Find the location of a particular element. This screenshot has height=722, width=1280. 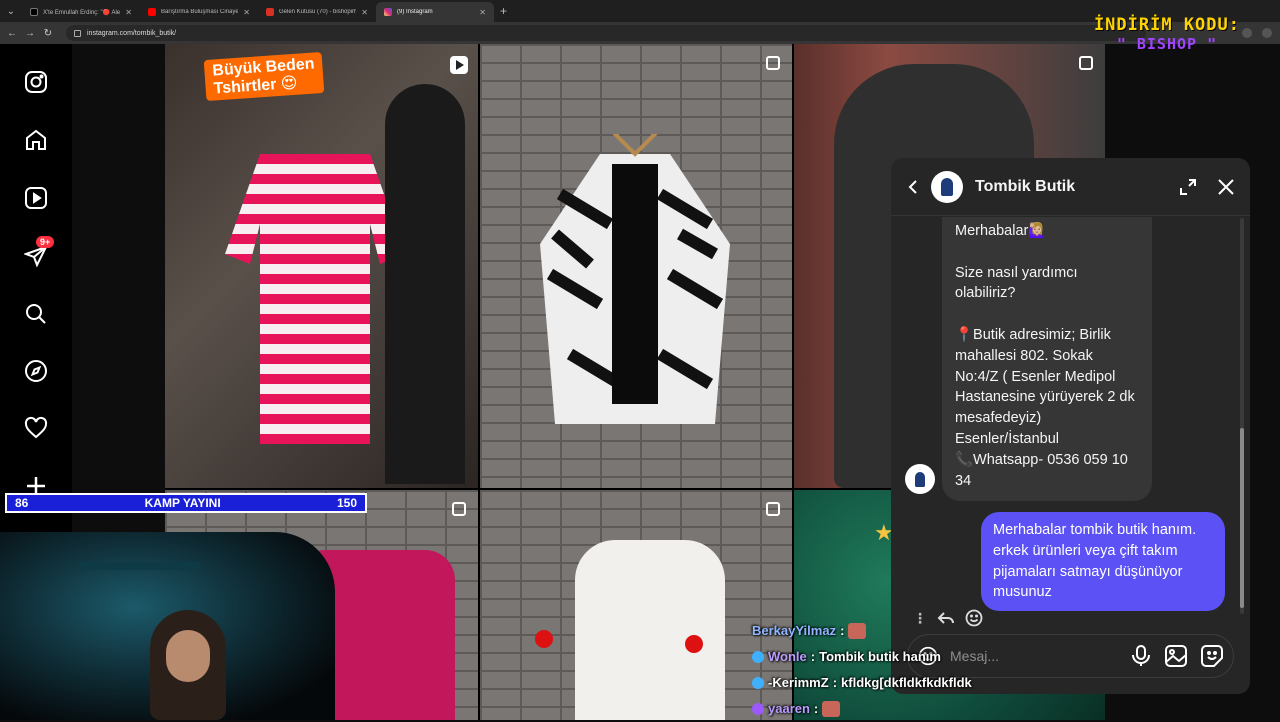

expand-icon is located at coordinates (1188, 187).